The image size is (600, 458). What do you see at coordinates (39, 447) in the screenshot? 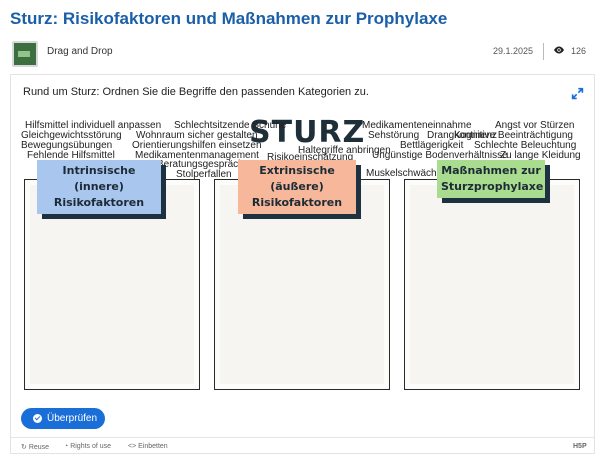
I see `reuse-label: Reuse` at bounding box center [39, 447].